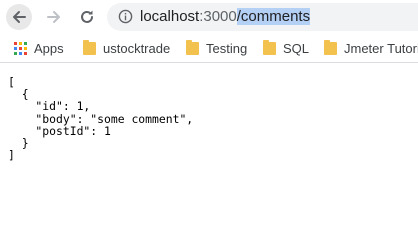  I want to click on bookmark-ustocktrade: ustocktrade, so click(126, 48).